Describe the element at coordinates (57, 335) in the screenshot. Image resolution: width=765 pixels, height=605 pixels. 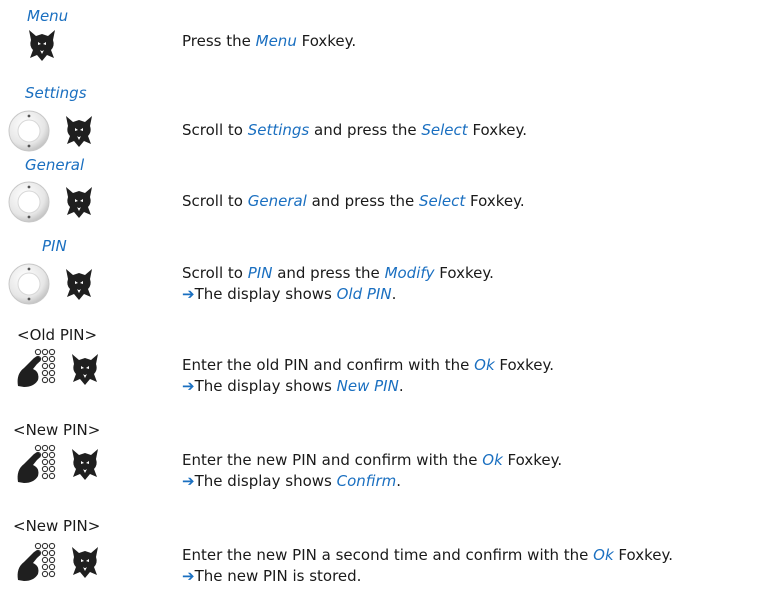
I see `step-key-label: <Old PIN>` at that location.